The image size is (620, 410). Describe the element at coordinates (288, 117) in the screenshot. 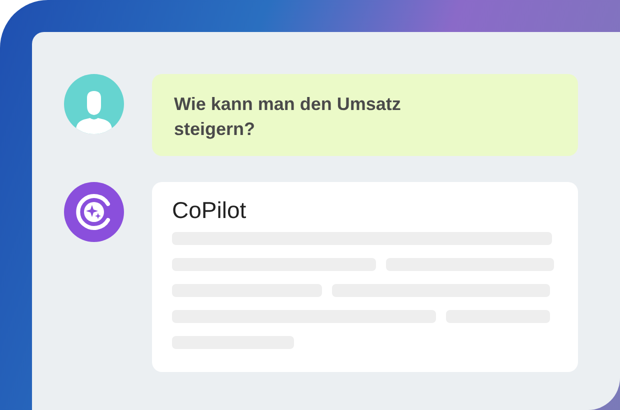

I see `question-text: Wie kann man den Umsatz steigern?` at that location.